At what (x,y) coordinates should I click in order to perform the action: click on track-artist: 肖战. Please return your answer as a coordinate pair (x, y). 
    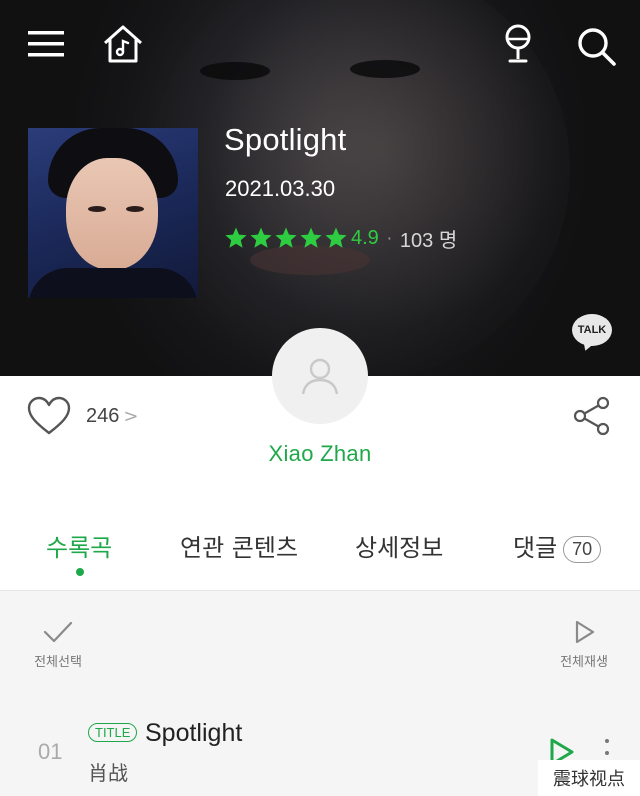
    Looking at the image, I should click on (108, 773).